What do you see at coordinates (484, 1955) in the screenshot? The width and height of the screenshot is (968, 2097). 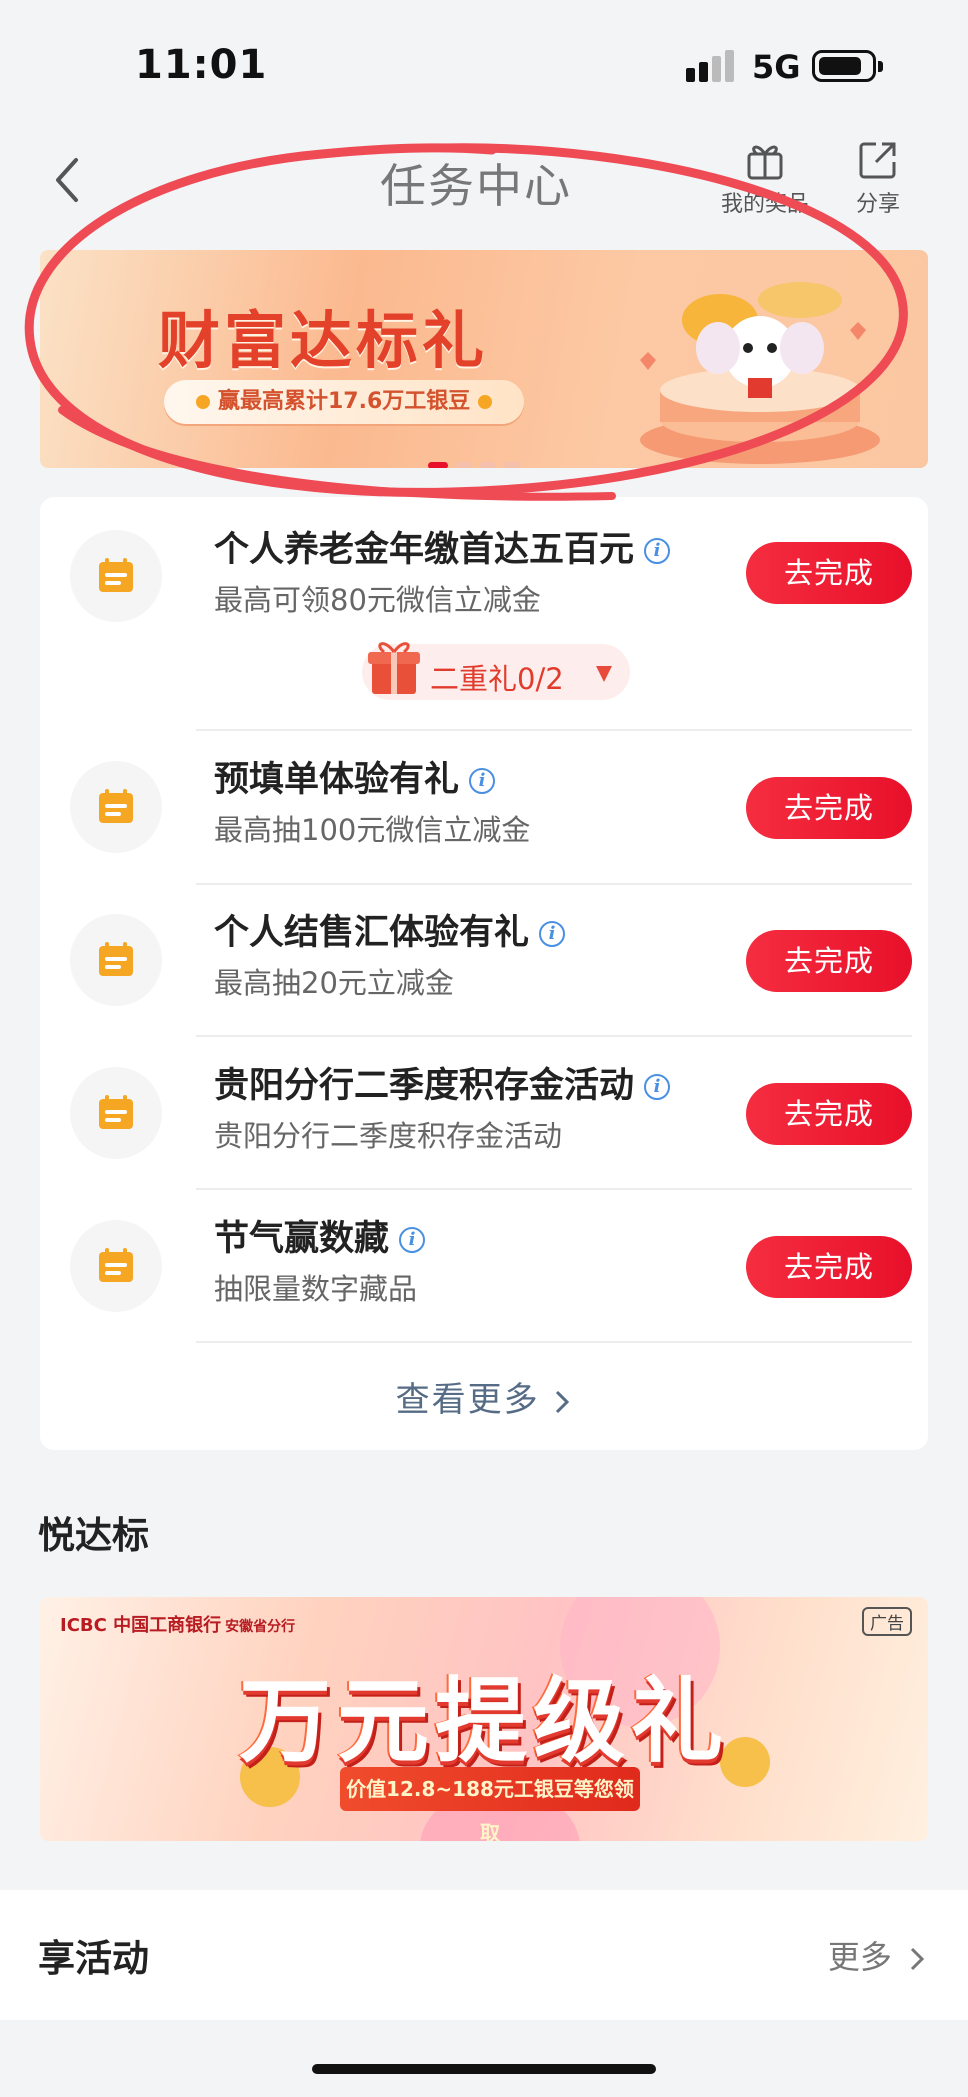 I see `activities-section: 享活动 更多` at bounding box center [484, 1955].